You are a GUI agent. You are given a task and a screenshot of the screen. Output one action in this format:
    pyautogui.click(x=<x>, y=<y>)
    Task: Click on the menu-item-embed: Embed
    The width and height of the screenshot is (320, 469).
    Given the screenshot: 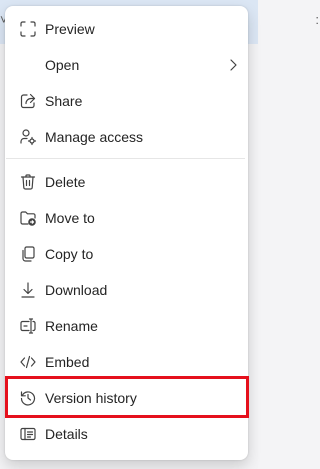 What is the action you would take?
    pyautogui.click(x=126, y=362)
    